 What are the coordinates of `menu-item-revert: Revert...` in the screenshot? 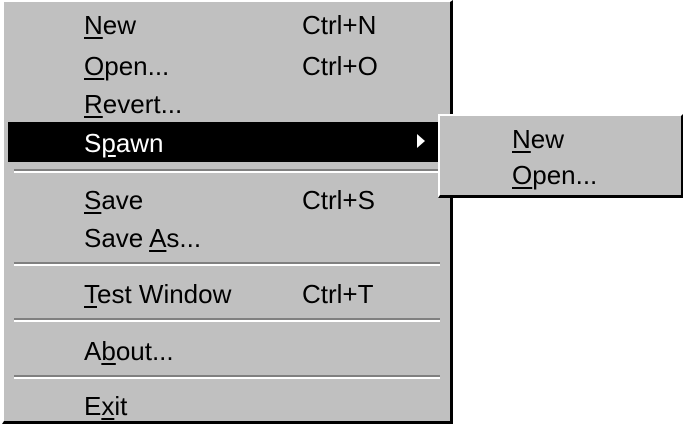 It's located at (227, 103).